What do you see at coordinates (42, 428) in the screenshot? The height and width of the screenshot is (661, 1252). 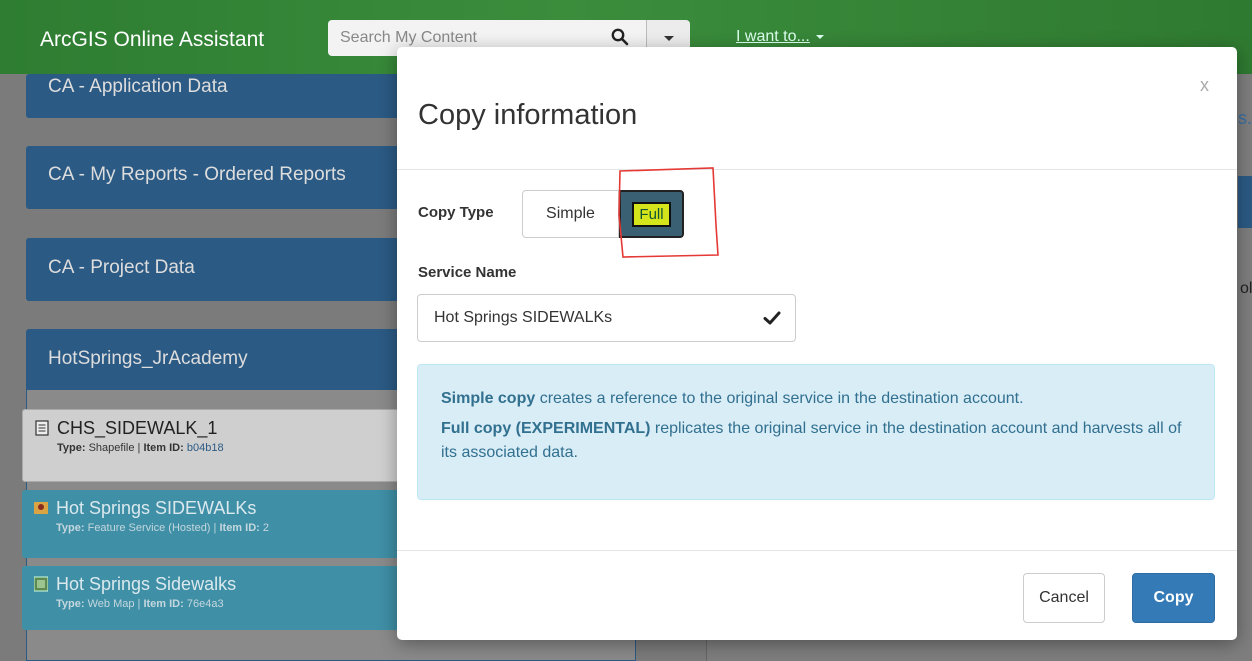 I see `document-icon` at bounding box center [42, 428].